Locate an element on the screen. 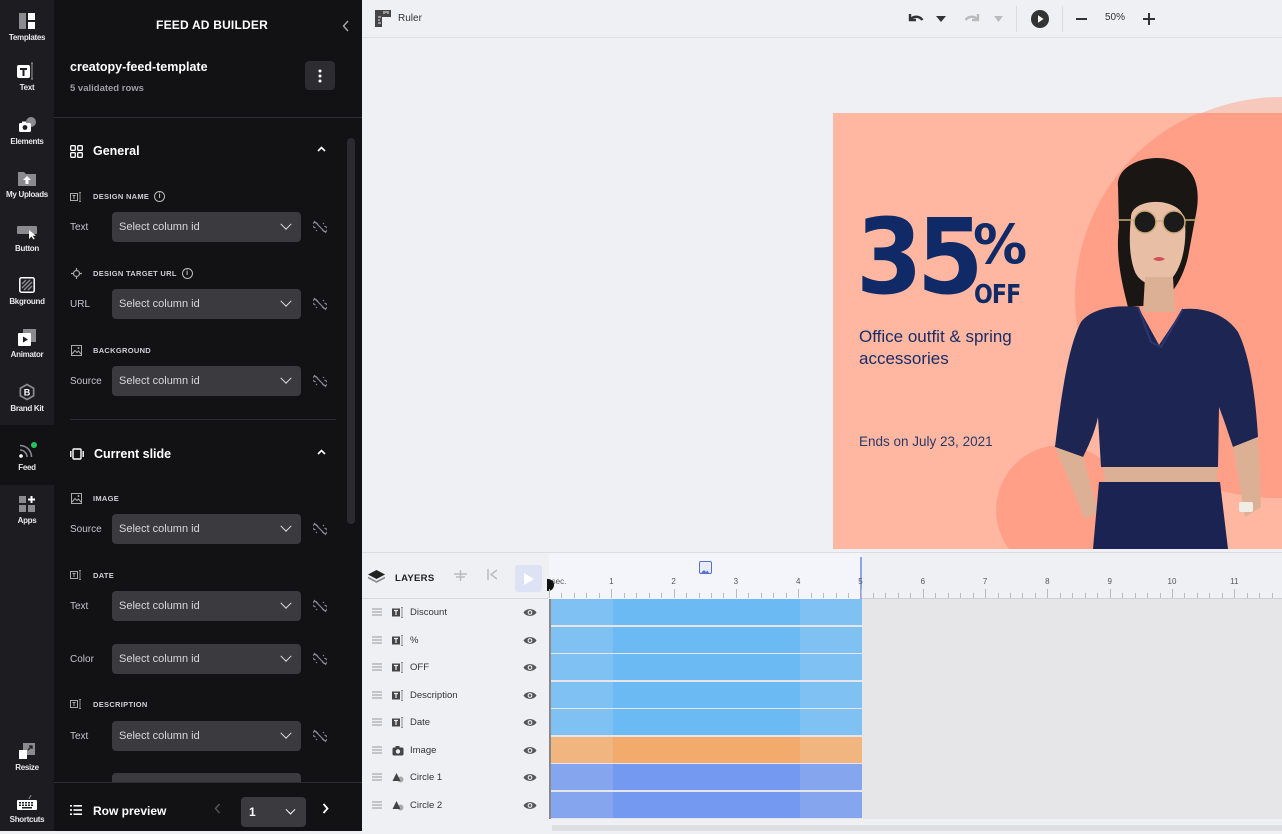 The image size is (1282, 834). ad-discount-text: 35 is located at coordinates (920, 257).